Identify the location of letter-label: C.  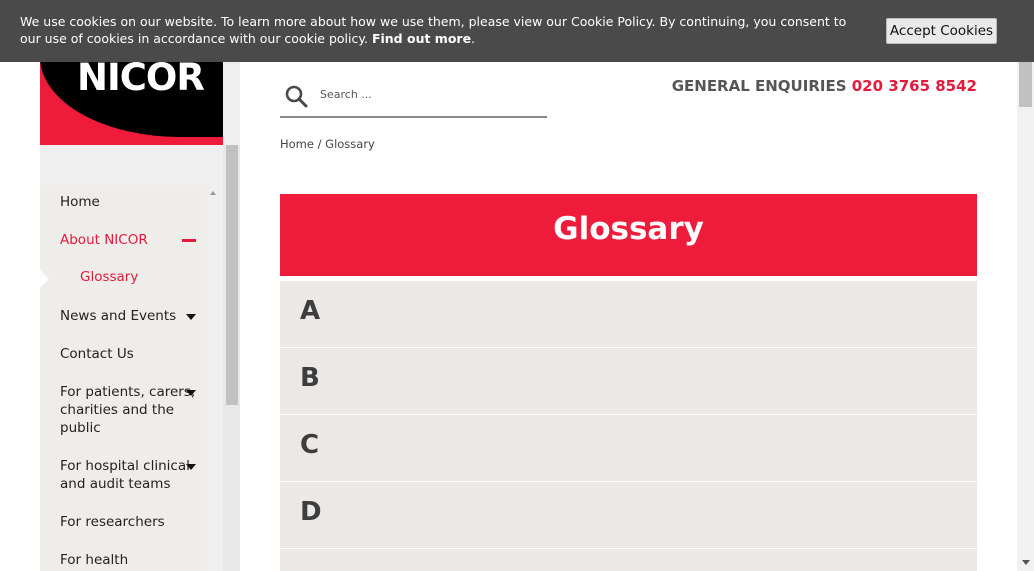
(310, 445).